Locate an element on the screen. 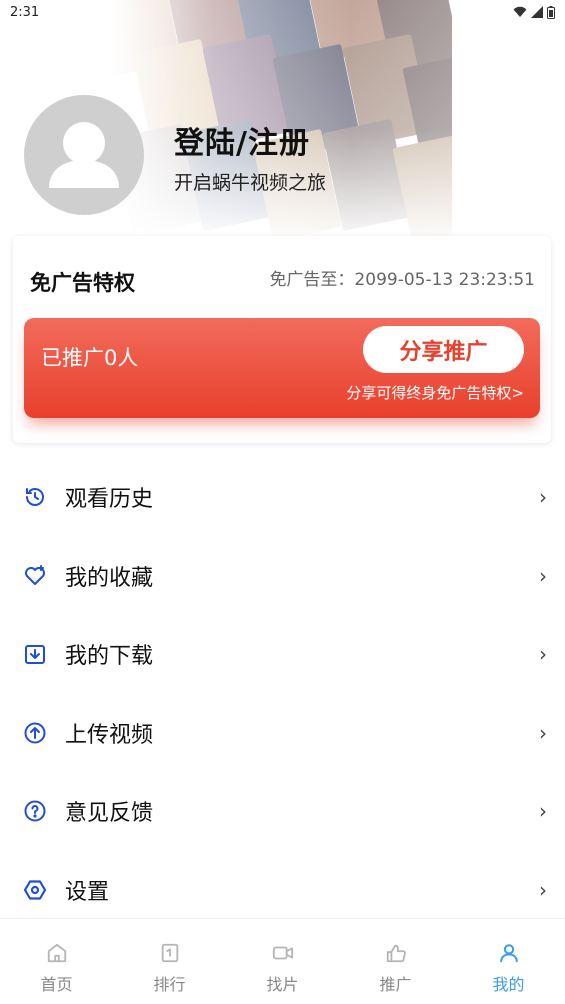 The height and width of the screenshot is (1004, 565). menu-label-upload: 上传视频 is located at coordinates (109, 735).